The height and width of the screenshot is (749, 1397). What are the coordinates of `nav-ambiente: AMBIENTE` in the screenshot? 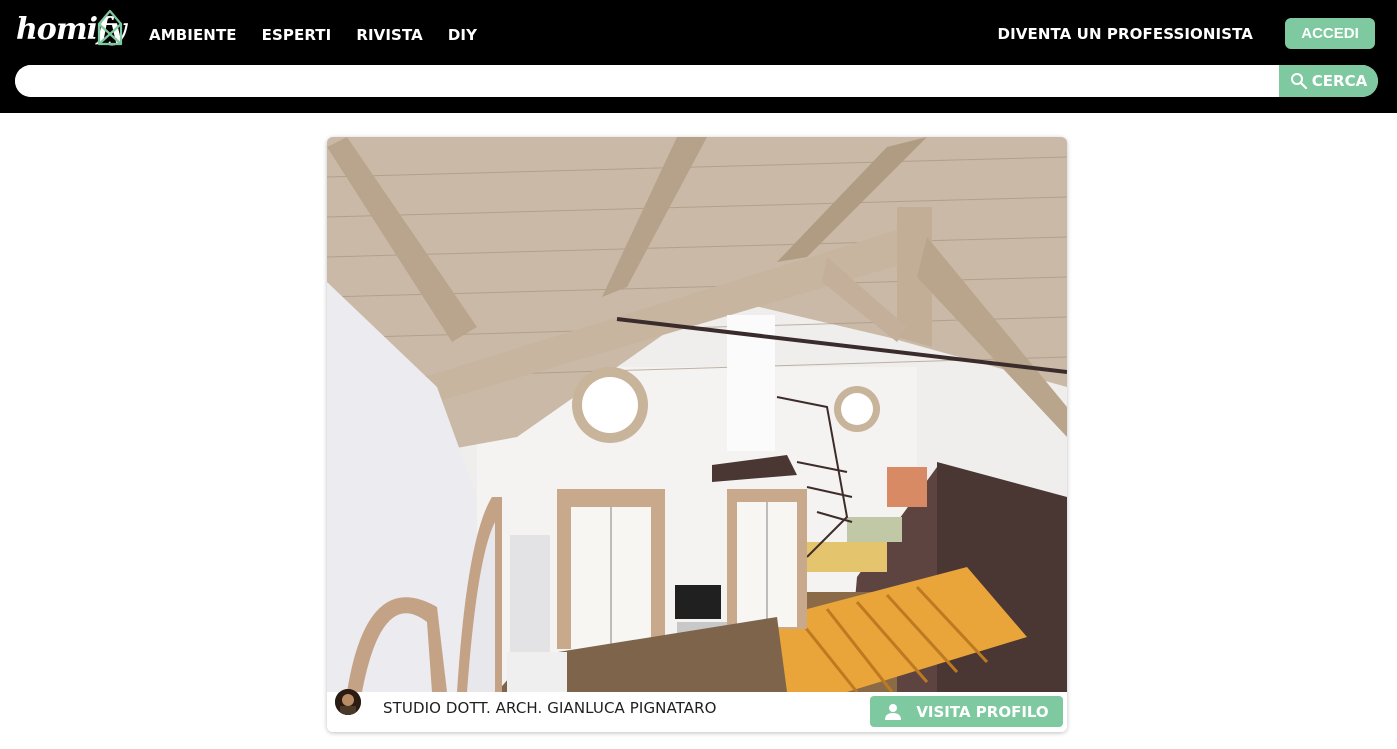 It's located at (193, 35).